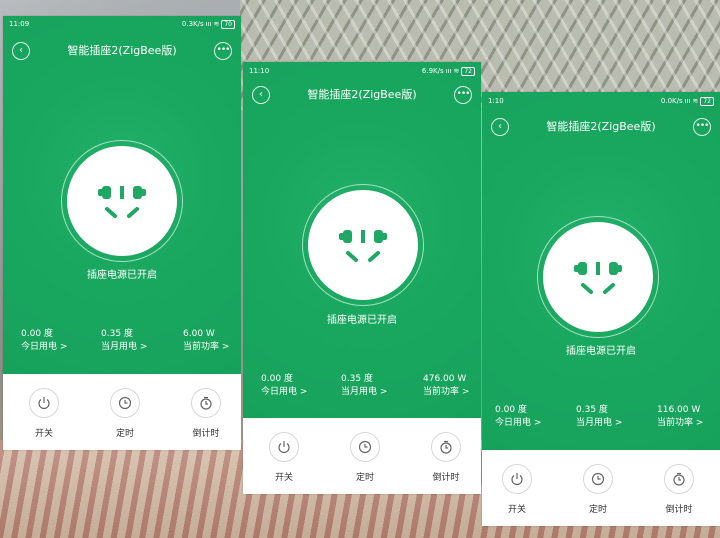 This screenshot has height=538, width=720. What do you see at coordinates (452, 386) in the screenshot?
I see `stat-power: 476.00 W 当前功率 >` at bounding box center [452, 386].